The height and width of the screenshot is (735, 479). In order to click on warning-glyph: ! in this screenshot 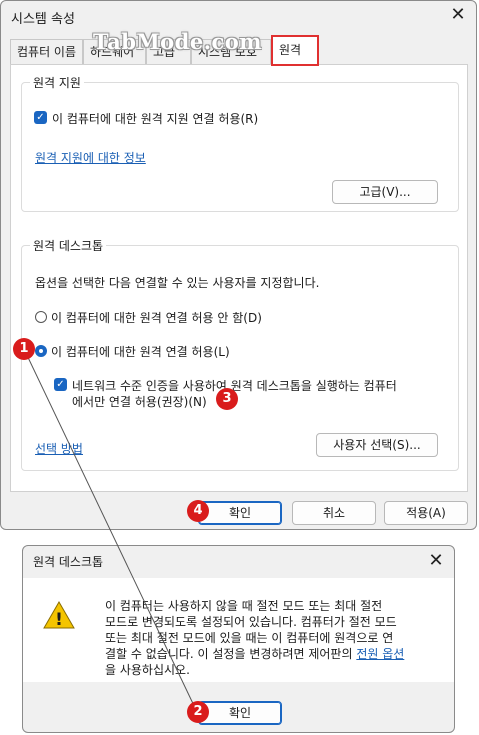, I will do `click(59, 620)`.